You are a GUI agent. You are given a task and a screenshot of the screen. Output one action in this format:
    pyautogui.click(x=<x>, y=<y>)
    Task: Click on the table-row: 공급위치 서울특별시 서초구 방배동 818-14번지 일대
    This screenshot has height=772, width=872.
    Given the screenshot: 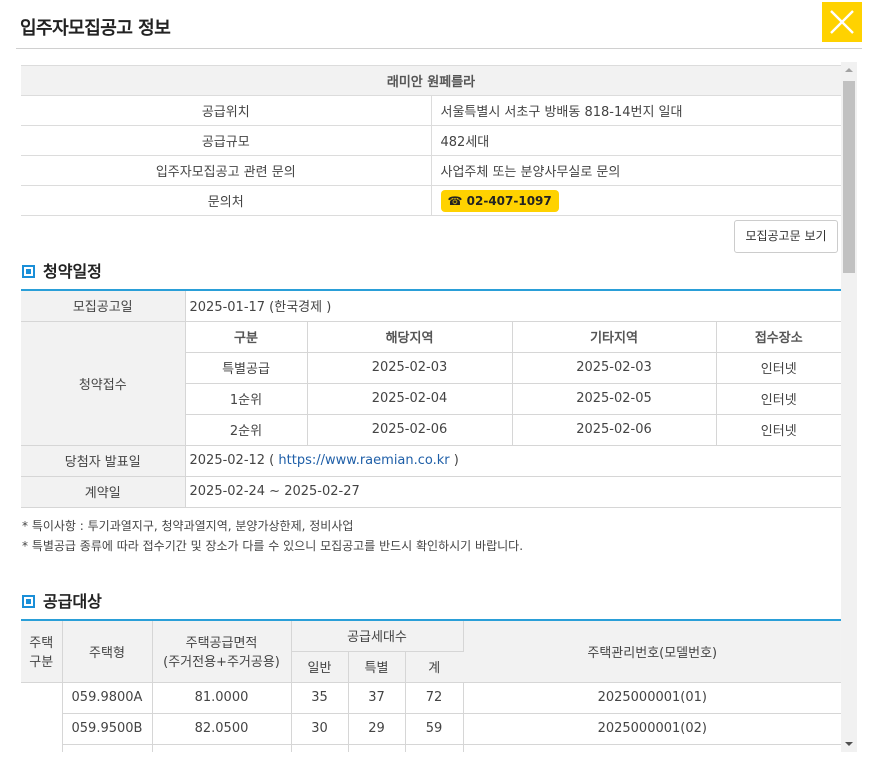 What is the action you would take?
    pyautogui.click(x=431, y=110)
    